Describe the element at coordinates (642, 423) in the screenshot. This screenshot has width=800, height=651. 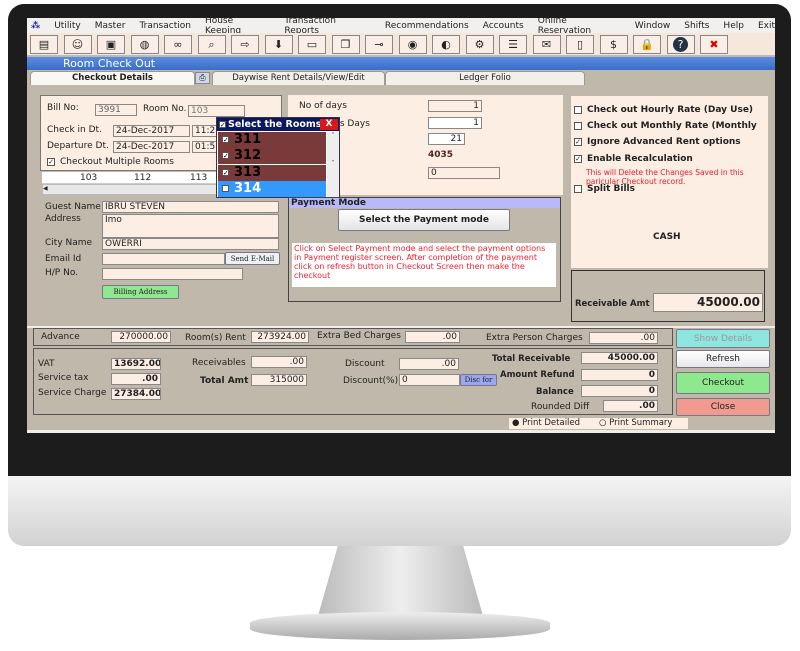
I see `print-summary-radio: ○ Print Summary` at that location.